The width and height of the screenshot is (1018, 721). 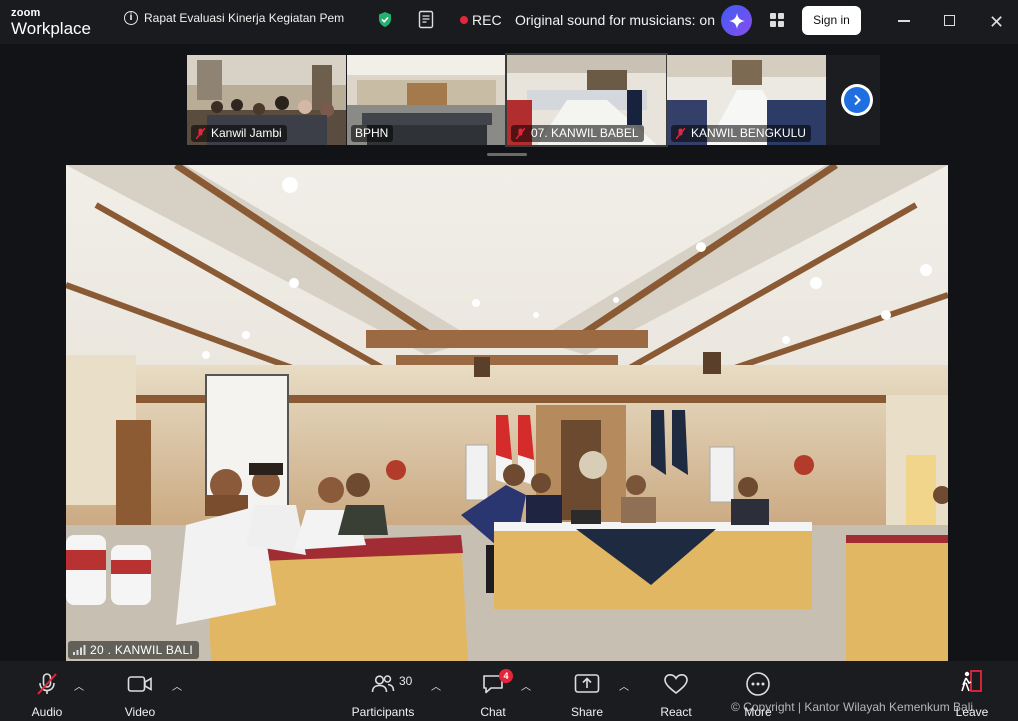 I want to click on video-options-caret-icon: ︿, so click(x=177, y=685).